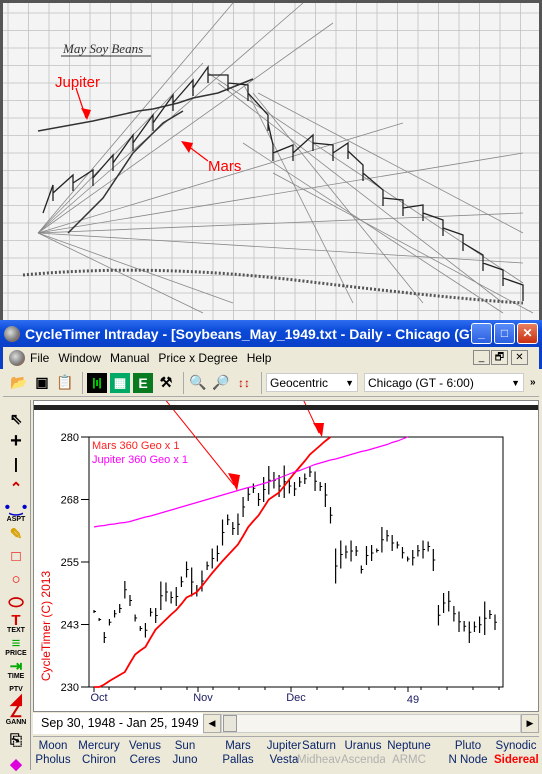 This screenshot has width=542, height=774. What do you see at coordinates (16, 487) in the screenshot?
I see `wave-tool-icon: ⌃` at bounding box center [16, 487].